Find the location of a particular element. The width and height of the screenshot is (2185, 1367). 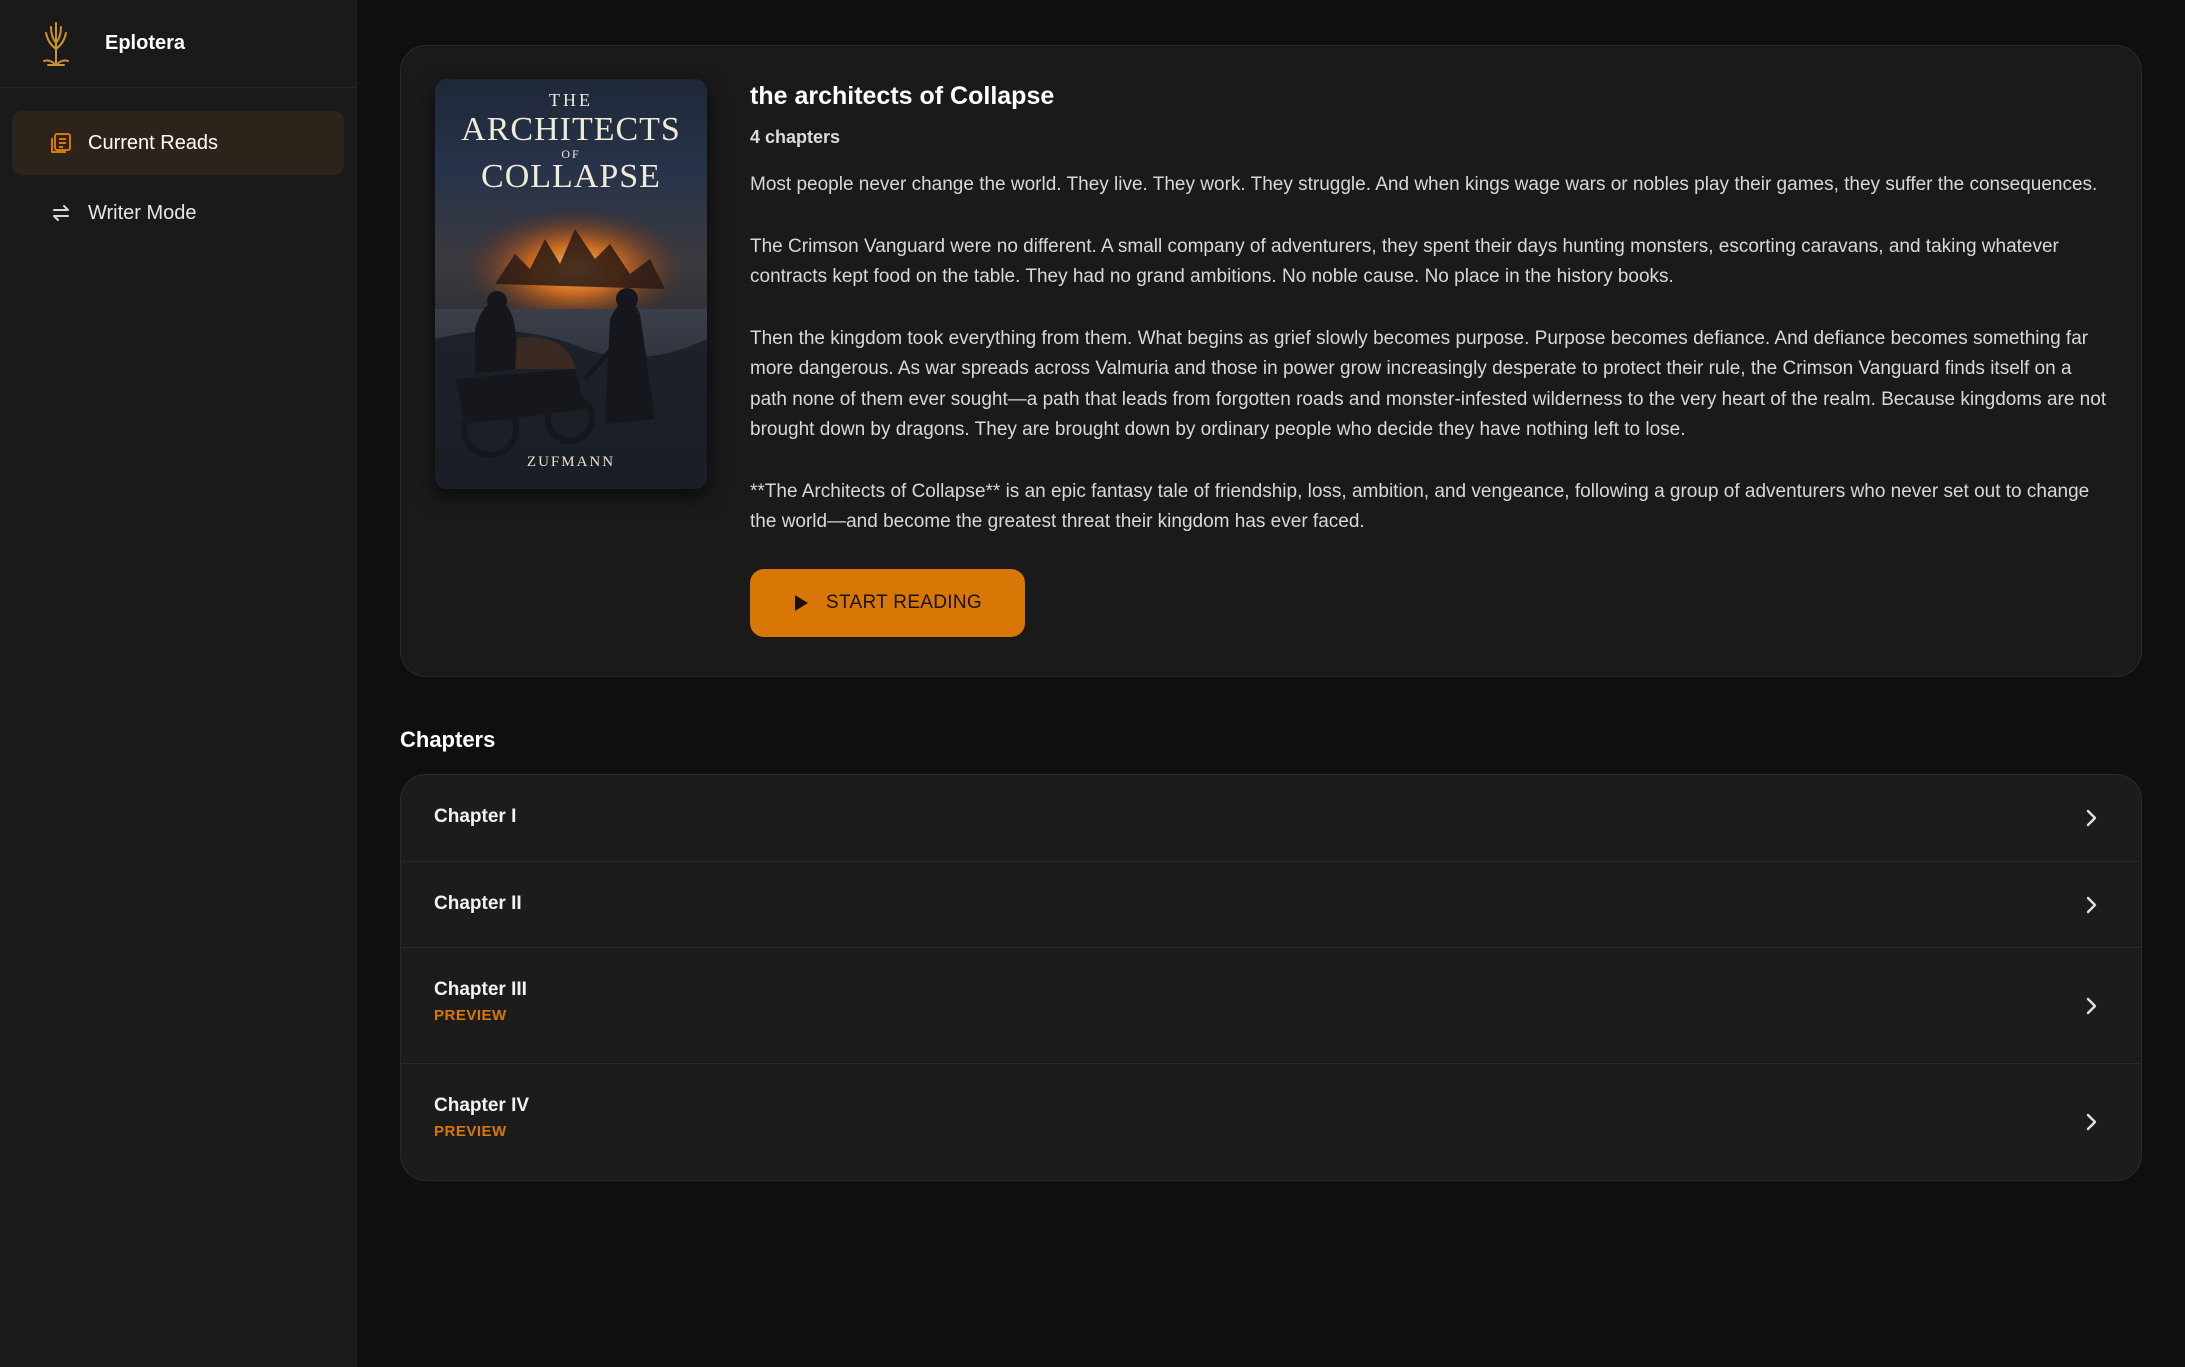

chapter-count: 4 chapters is located at coordinates (795, 137).